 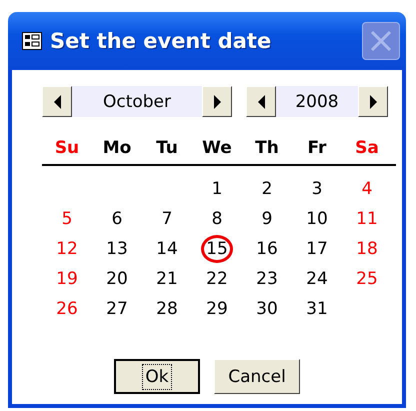 I want to click on day-cell: 10, so click(x=317, y=219).